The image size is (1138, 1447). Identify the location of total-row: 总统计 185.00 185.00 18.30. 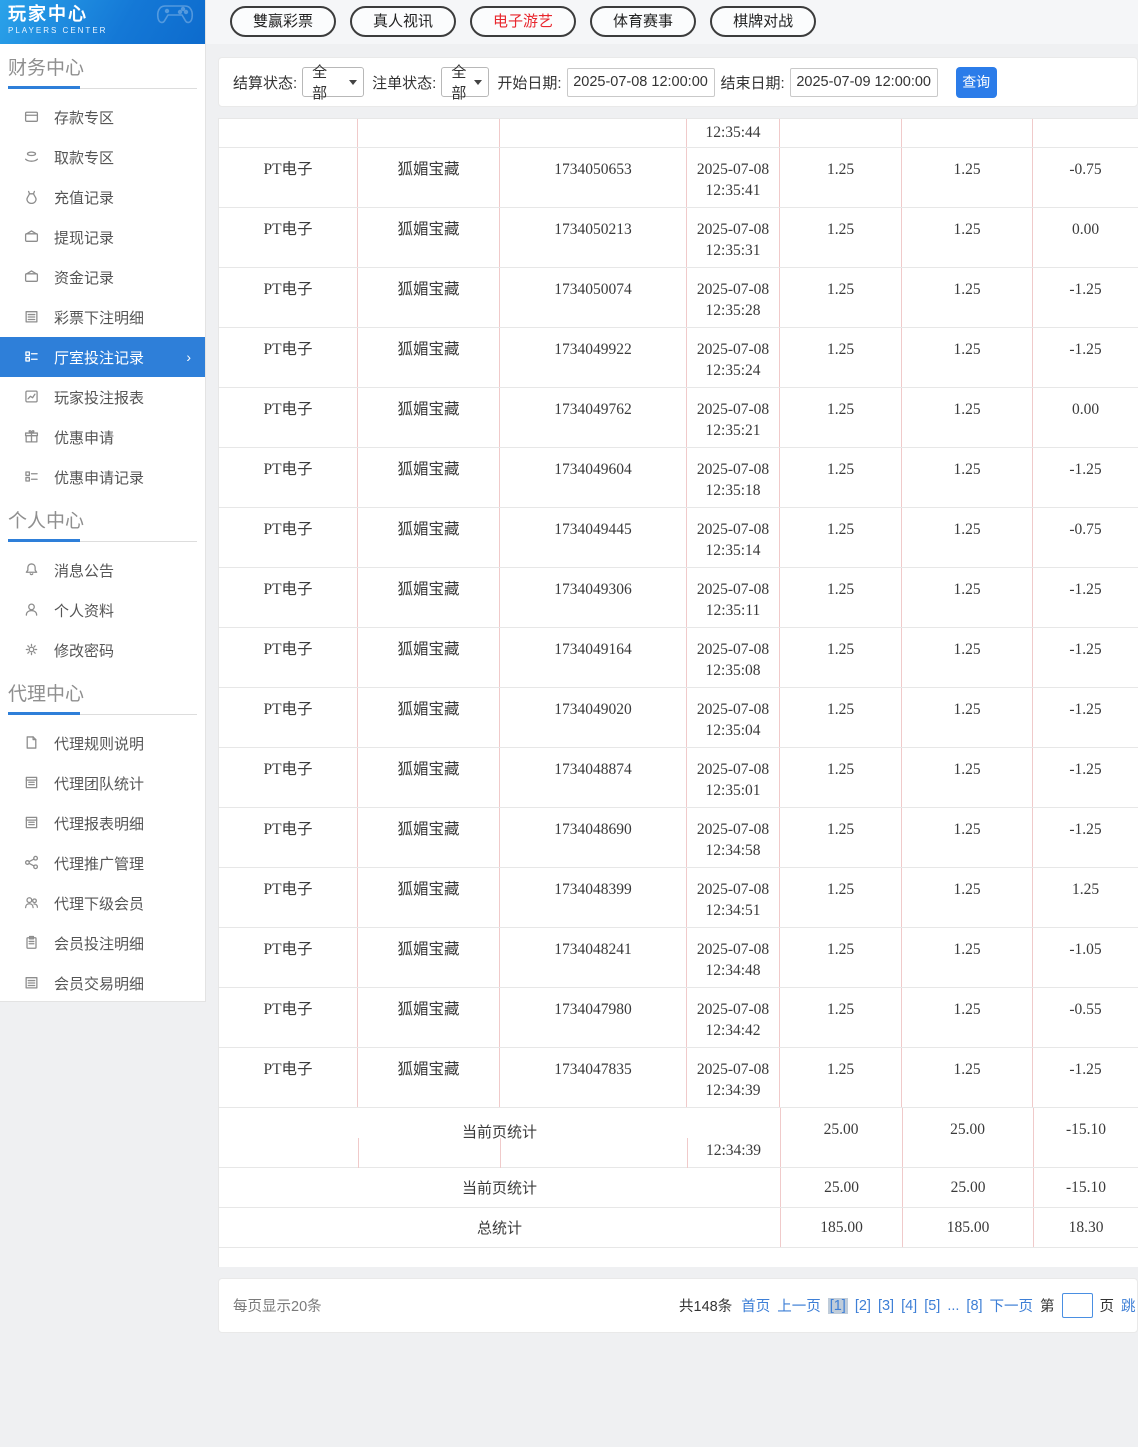
(678, 1228).